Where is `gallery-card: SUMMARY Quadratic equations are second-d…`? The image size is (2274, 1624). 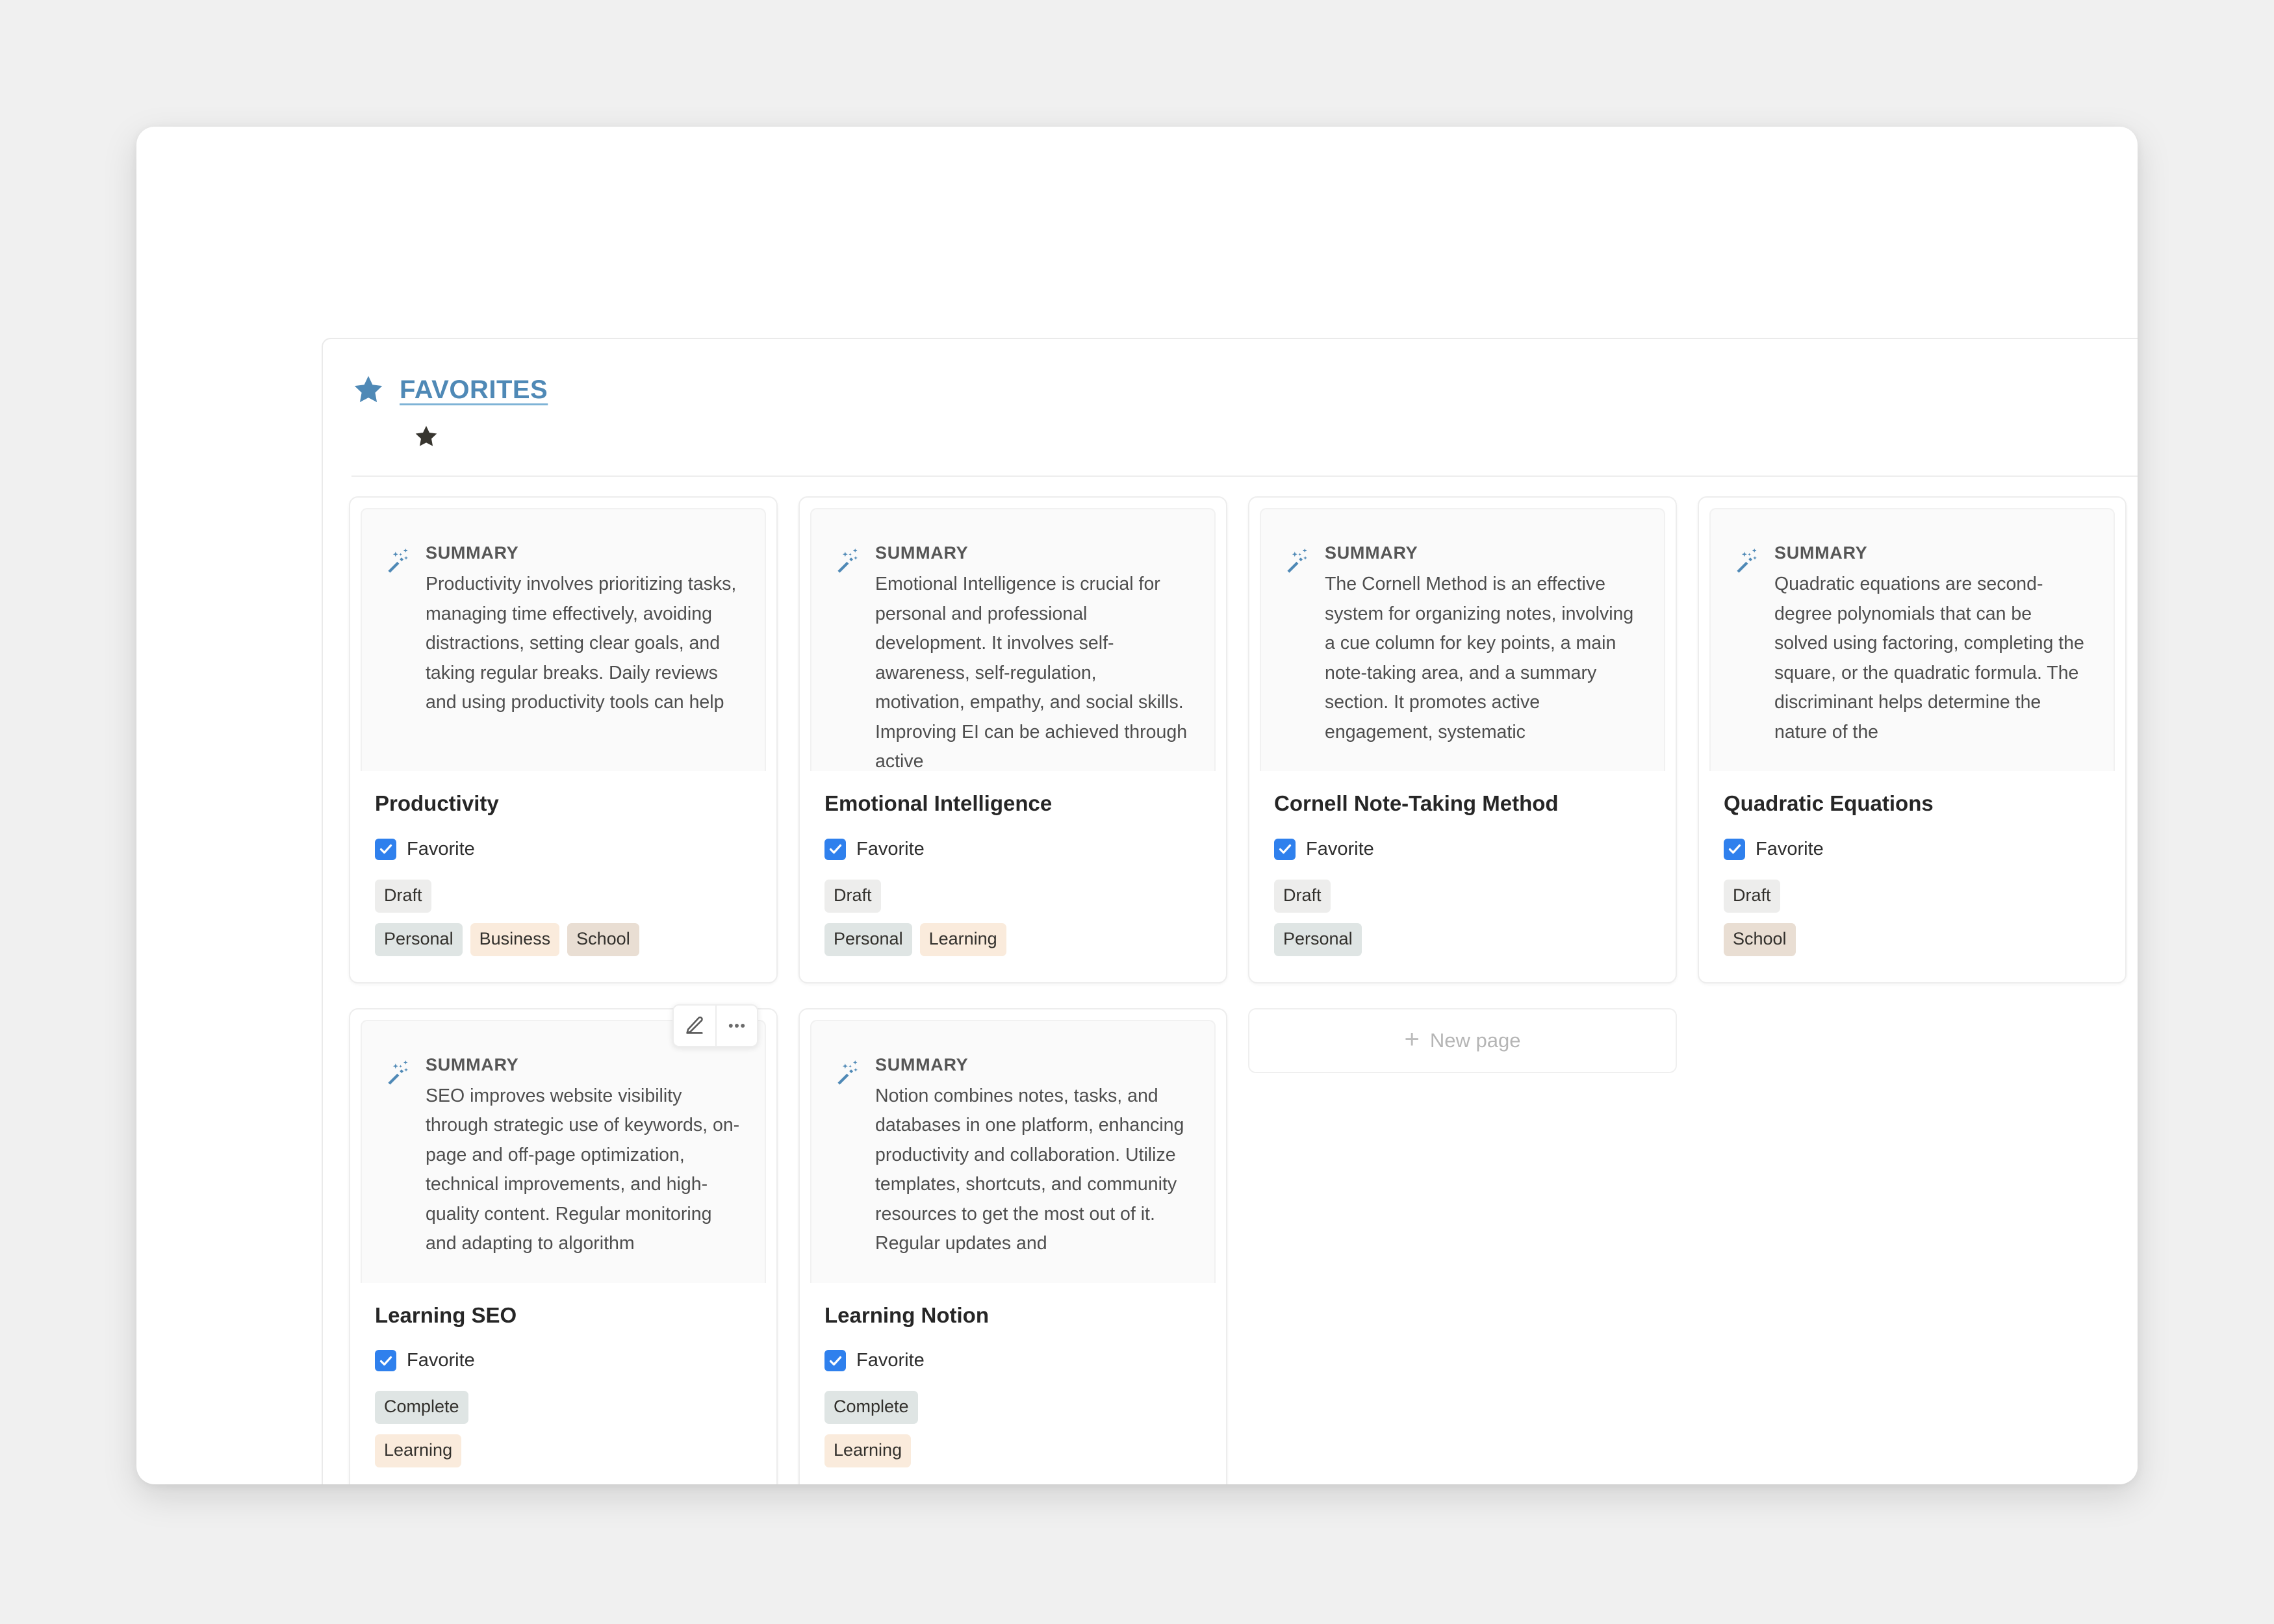 gallery-card: SUMMARY Quadratic equations are second-d… is located at coordinates (1912, 739).